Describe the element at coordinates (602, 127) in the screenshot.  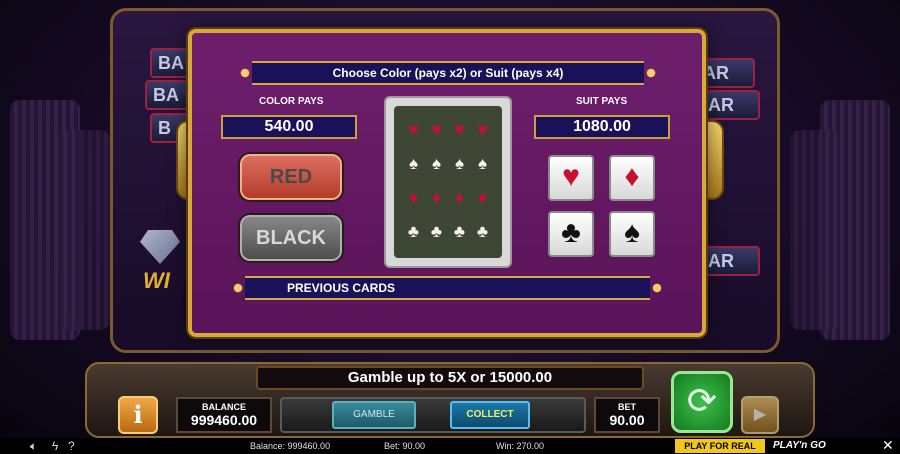
I see `suit-pays-value: 1080.00` at that location.